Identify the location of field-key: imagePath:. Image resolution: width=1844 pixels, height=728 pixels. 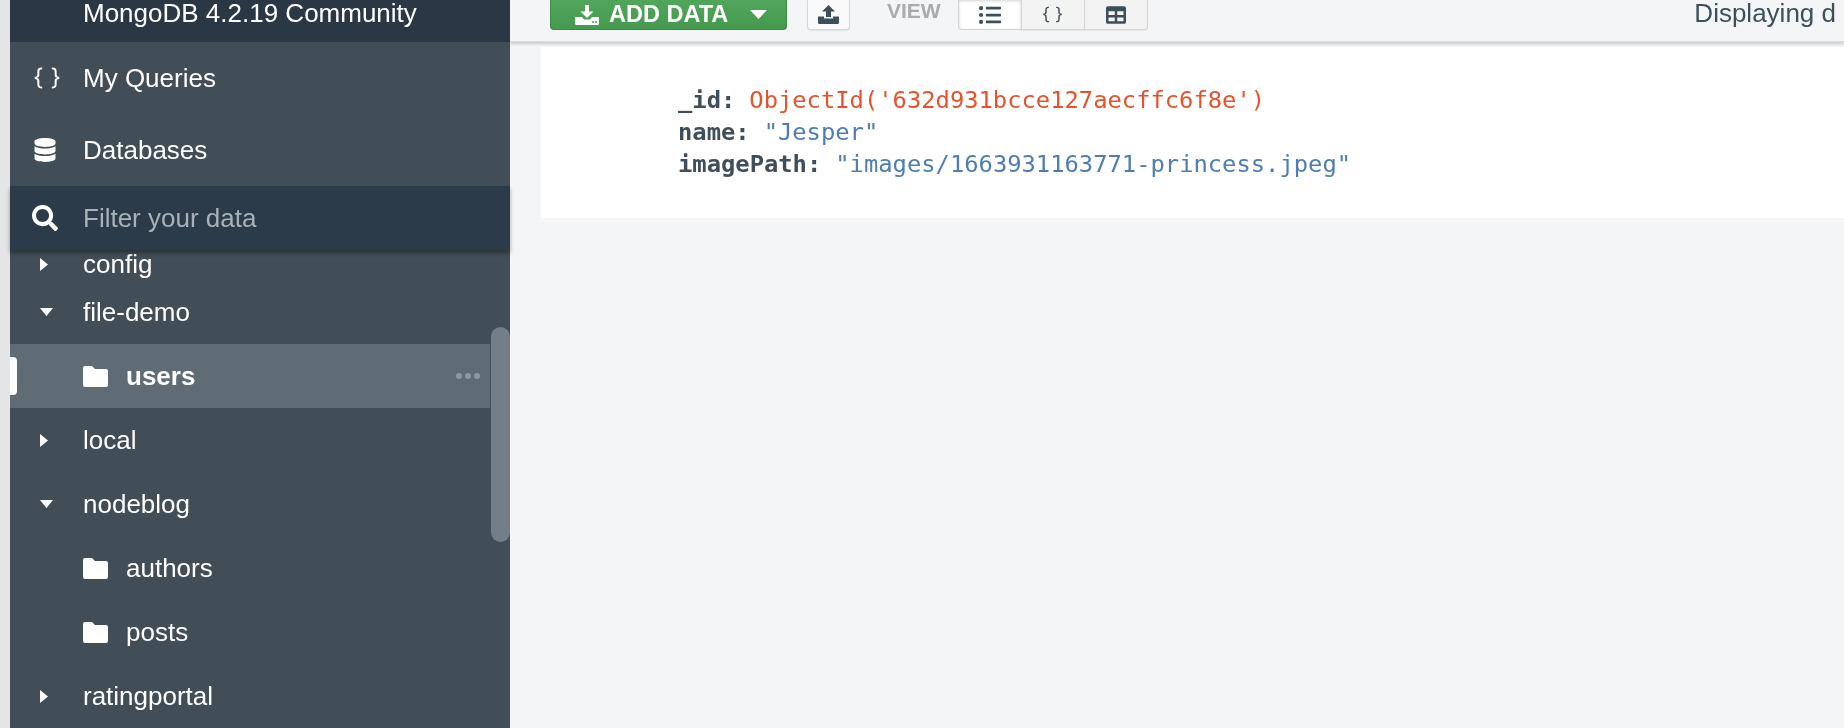
(750, 164).